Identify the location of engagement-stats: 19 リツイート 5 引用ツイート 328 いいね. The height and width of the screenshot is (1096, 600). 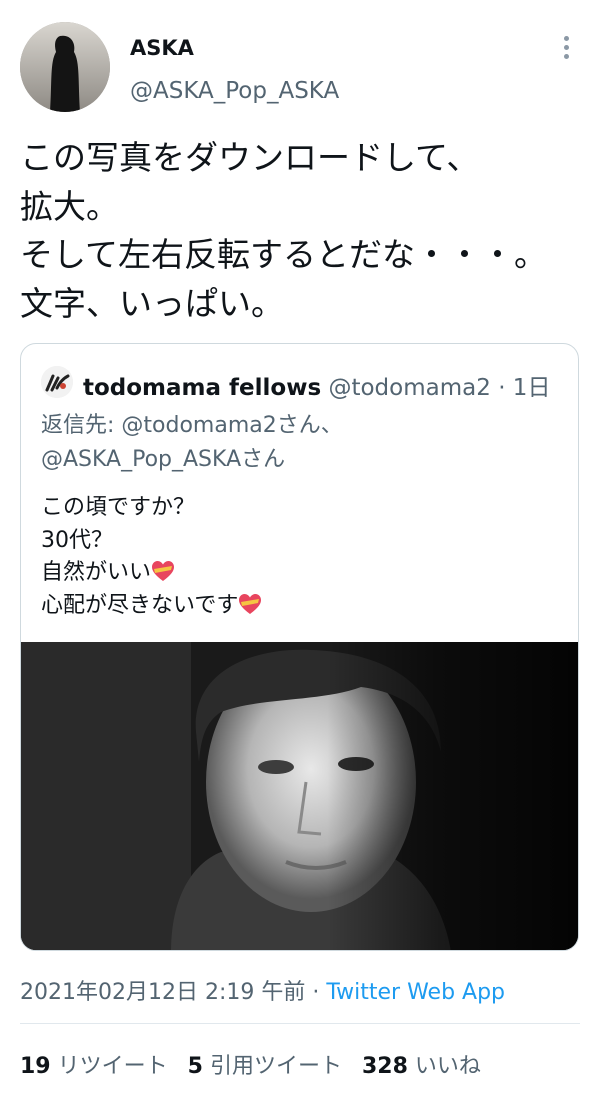
(250, 1064).